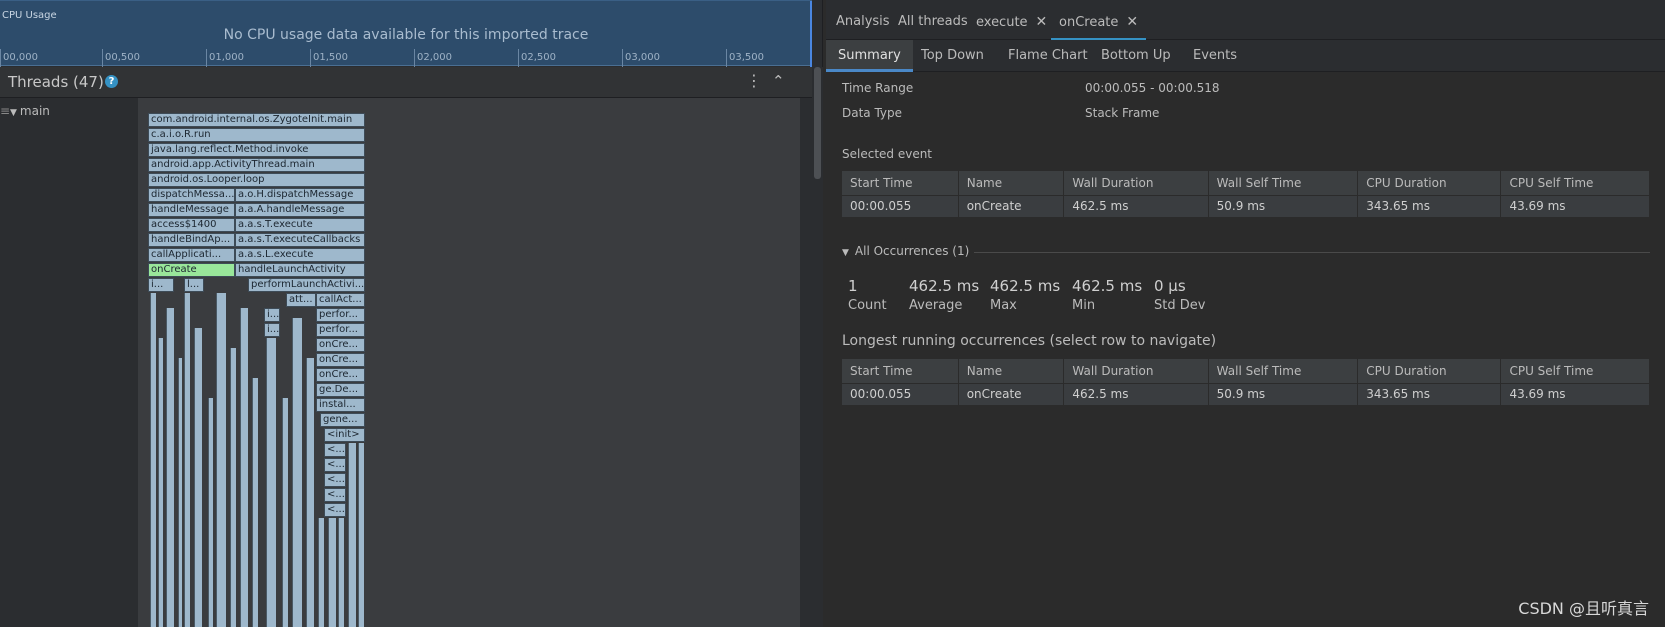 Image resolution: width=1665 pixels, height=627 pixels. I want to click on flame-frame: a.a.s.L.execute, so click(300, 255).